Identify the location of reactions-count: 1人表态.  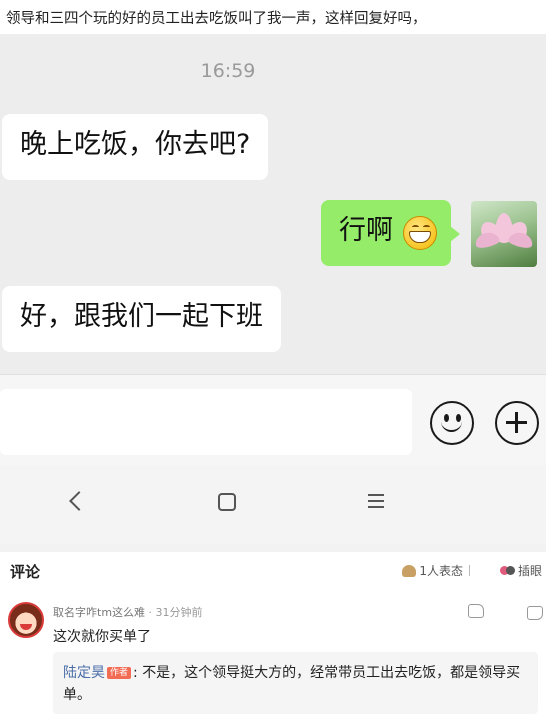
(441, 571).